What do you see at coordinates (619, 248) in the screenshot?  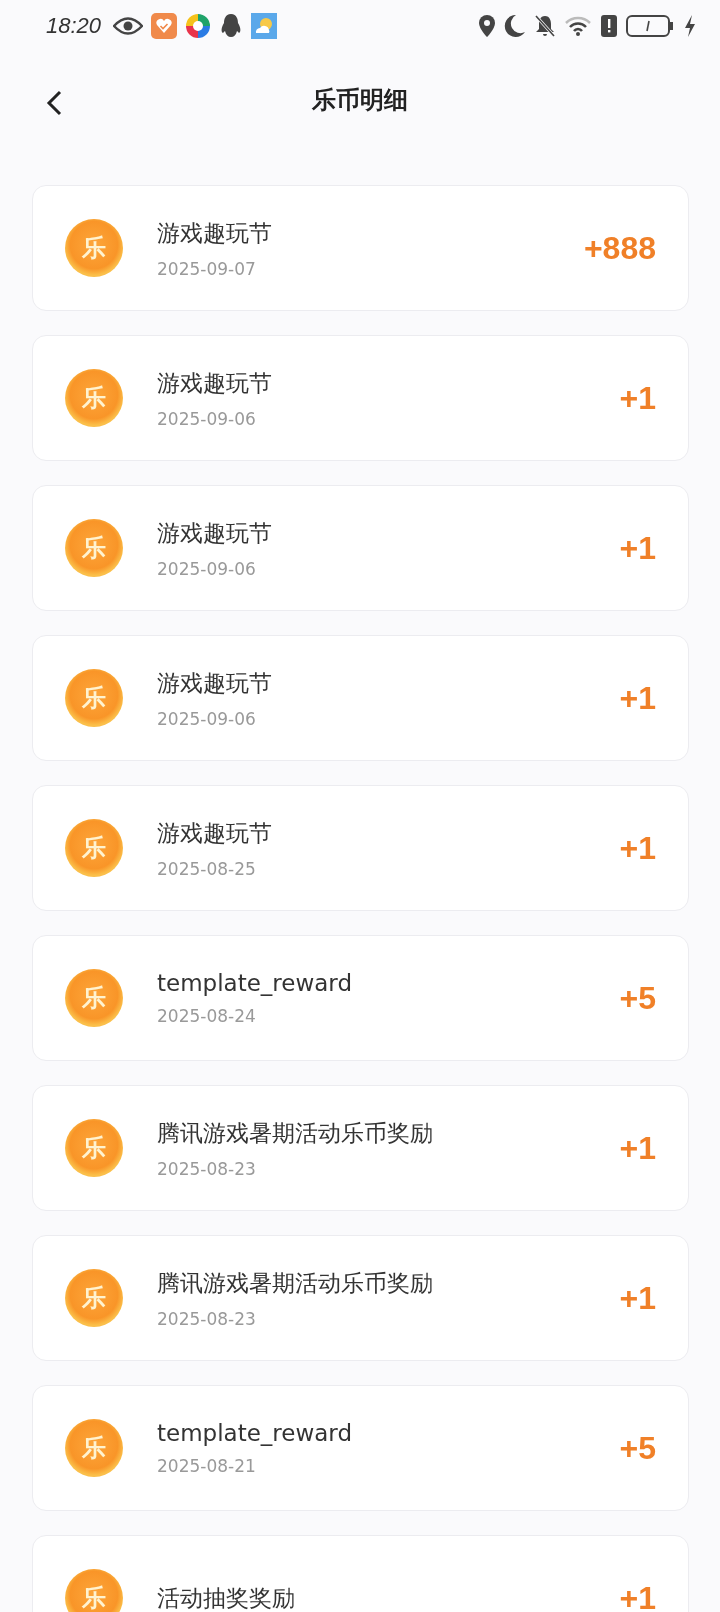 I see `coin-amount: +888` at bounding box center [619, 248].